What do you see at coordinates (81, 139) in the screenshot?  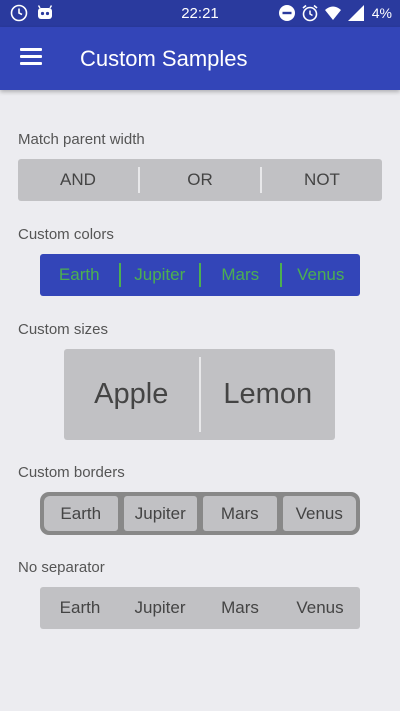 I see `section-label-match-parent-width: Match parent width` at bounding box center [81, 139].